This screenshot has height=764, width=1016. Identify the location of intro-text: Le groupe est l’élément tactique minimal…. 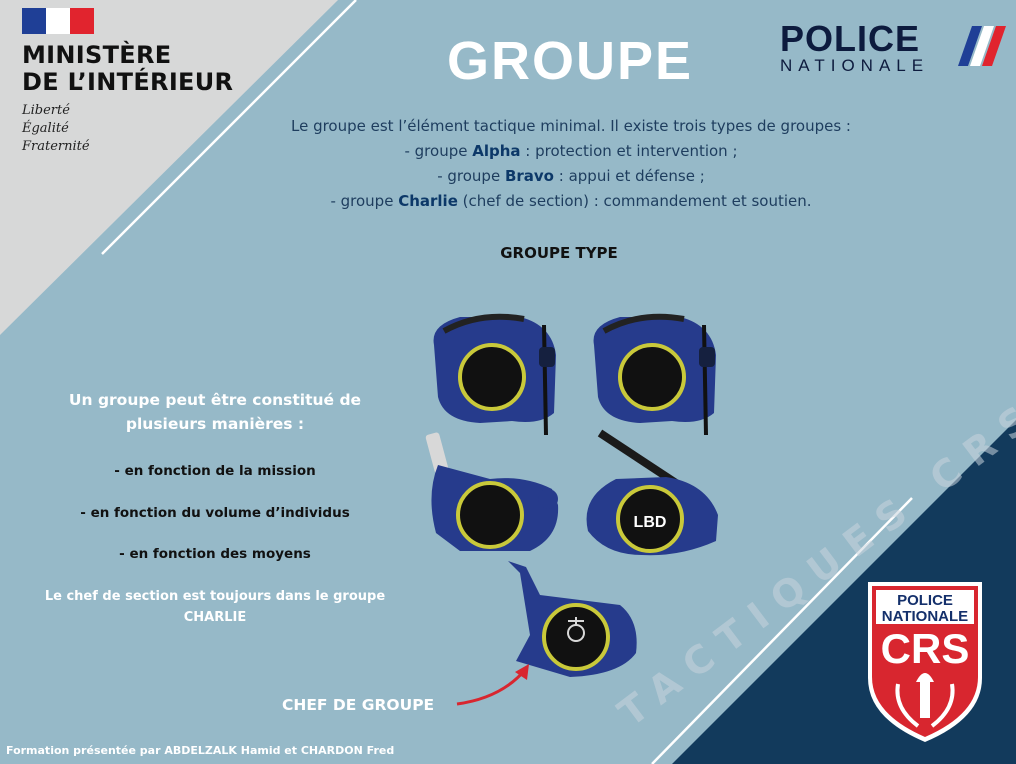
(571, 164).